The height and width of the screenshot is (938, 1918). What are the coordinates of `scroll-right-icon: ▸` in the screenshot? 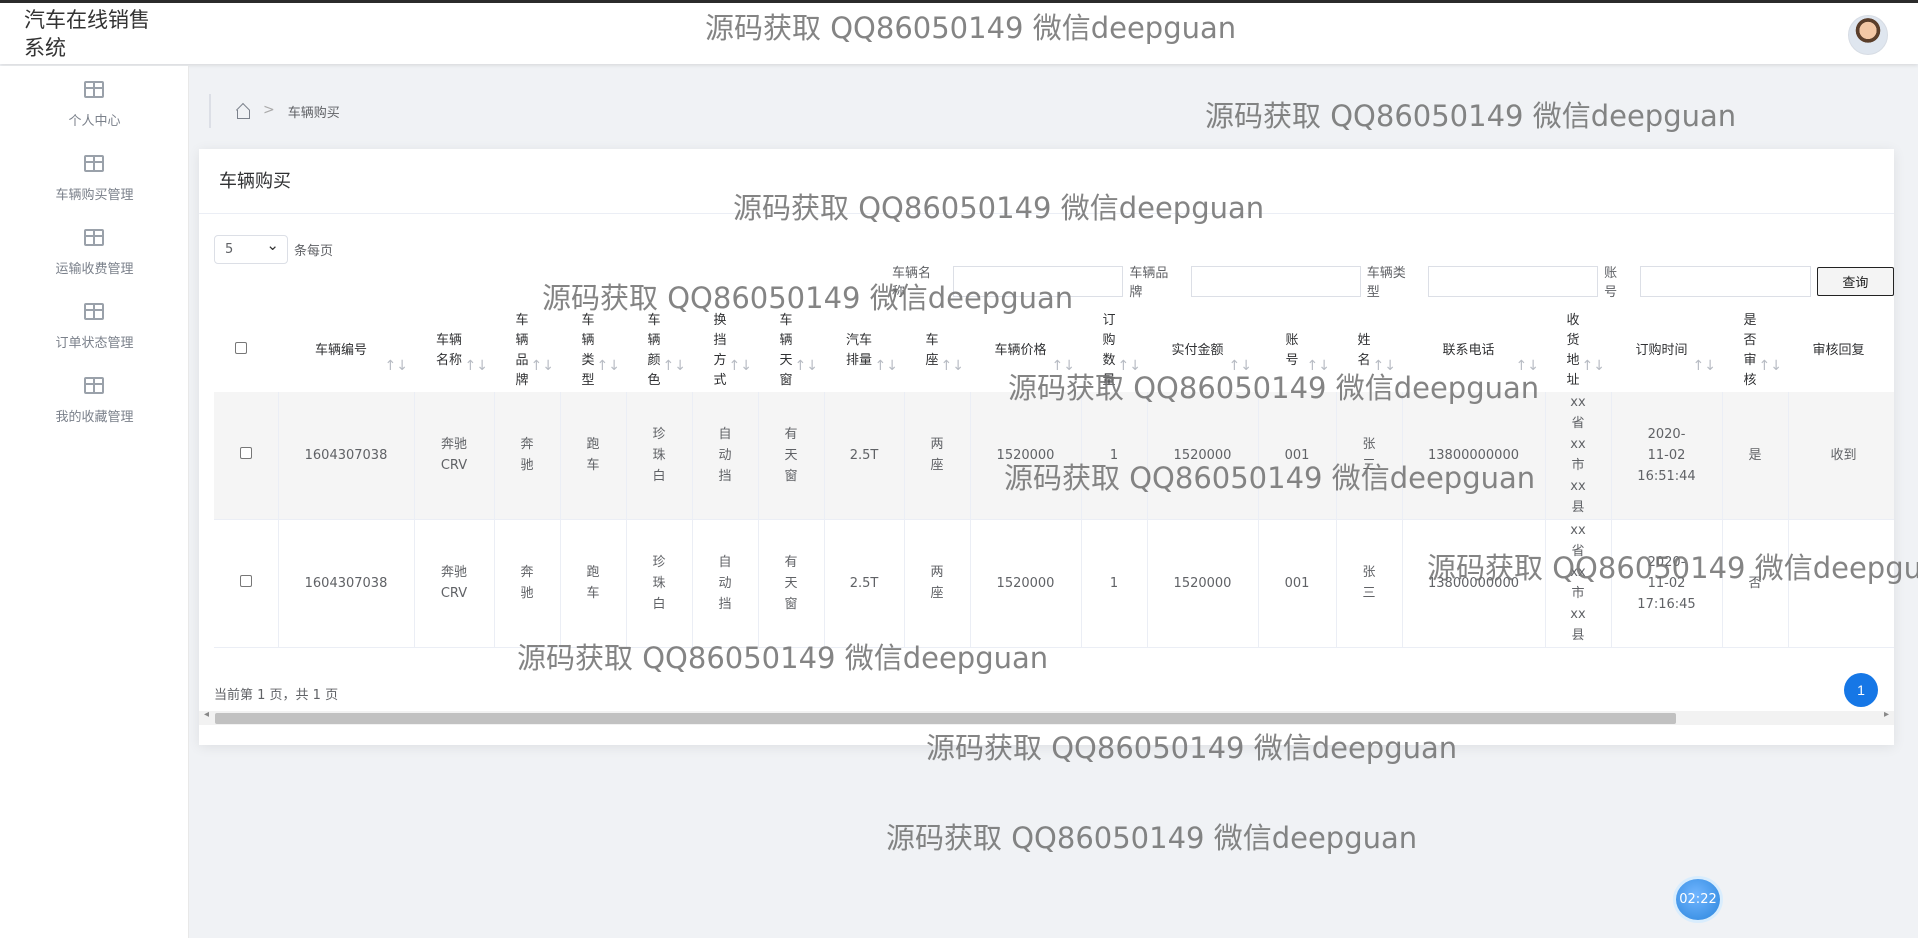 It's located at (1886, 714).